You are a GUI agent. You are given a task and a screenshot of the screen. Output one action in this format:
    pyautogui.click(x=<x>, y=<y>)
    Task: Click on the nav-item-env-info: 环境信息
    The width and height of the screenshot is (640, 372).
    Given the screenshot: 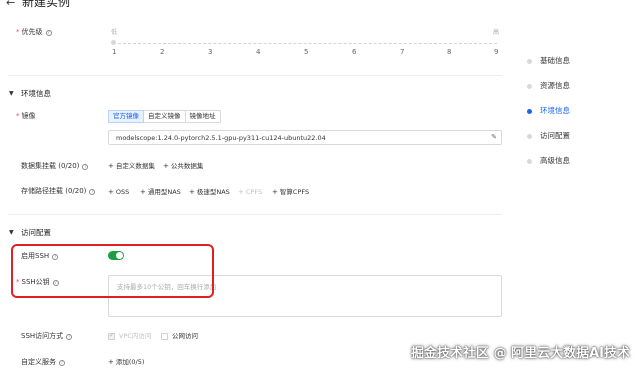 What is the action you would take?
    pyautogui.click(x=555, y=111)
    